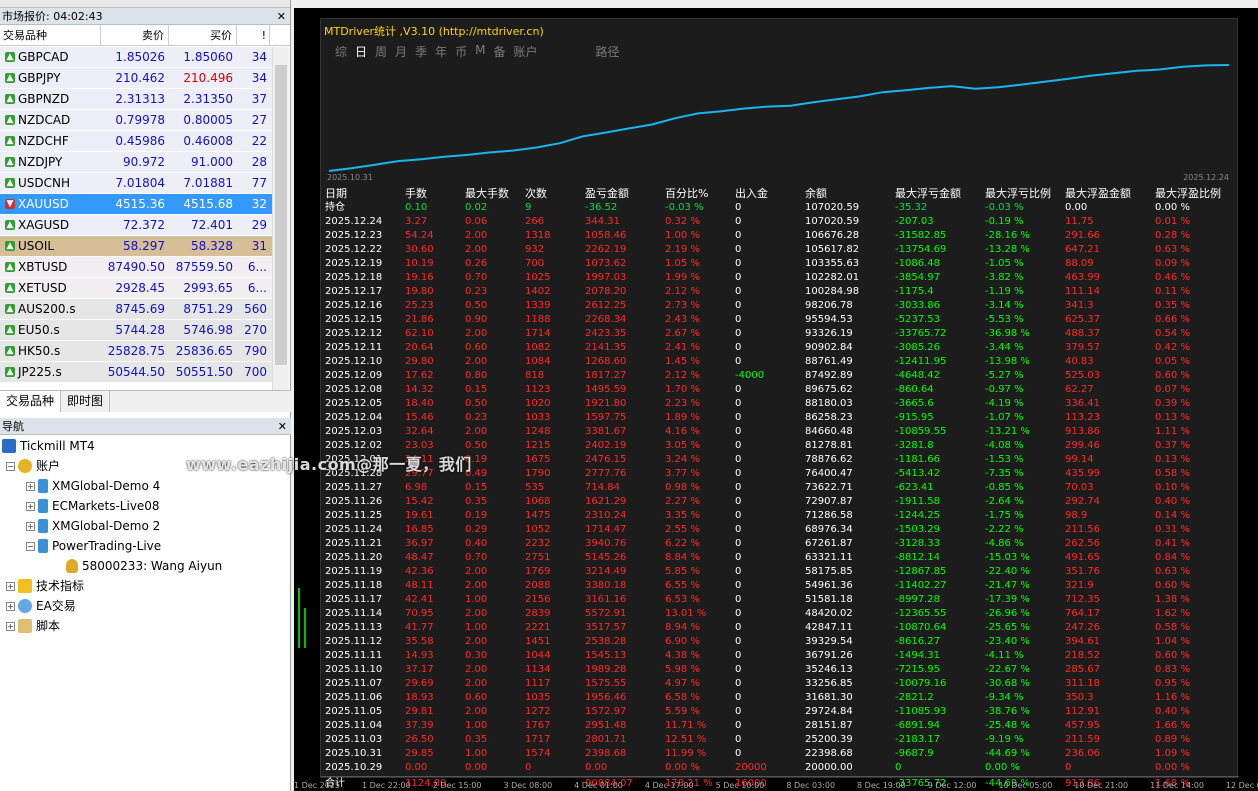 The width and height of the screenshot is (1258, 791). What do you see at coordinates (750, 375) in the screenshot?
I see `table-cell: -4000` at bounding box center [750, 375].